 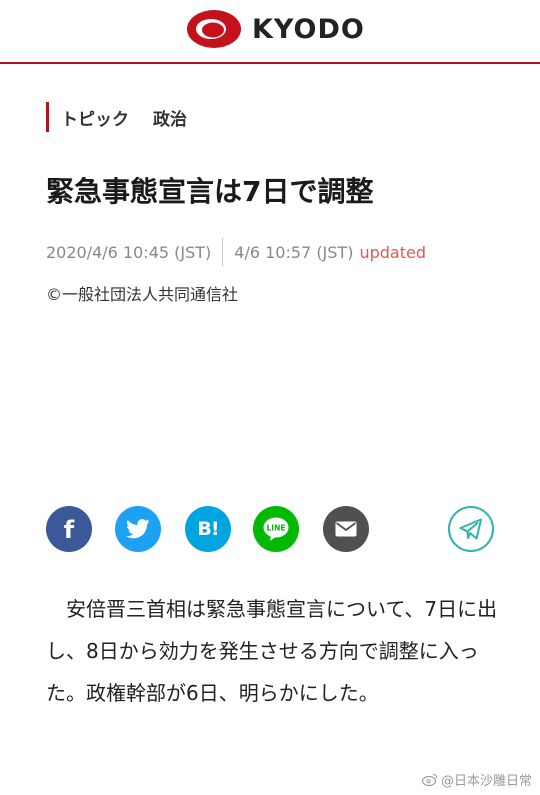 I want to click on updated-date: 4/6 10:57 (JST), so click(x=294, y=252).